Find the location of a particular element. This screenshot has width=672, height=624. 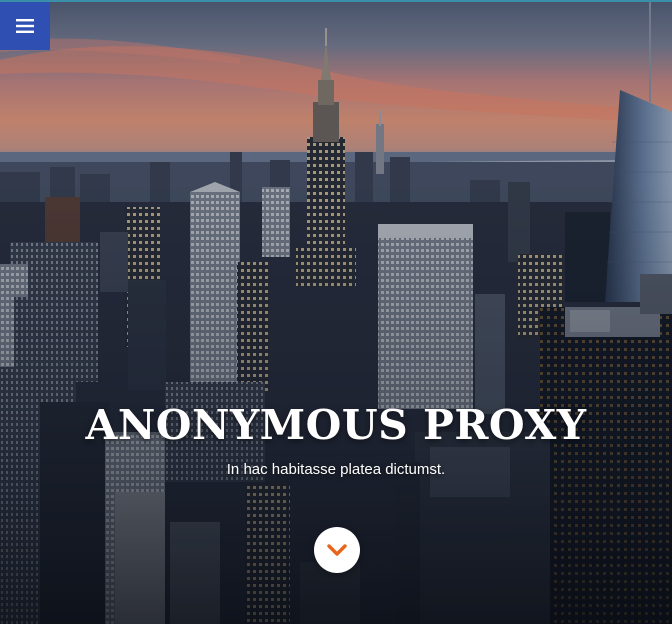

chevron-down-icon is located at coordinates (337, 550).